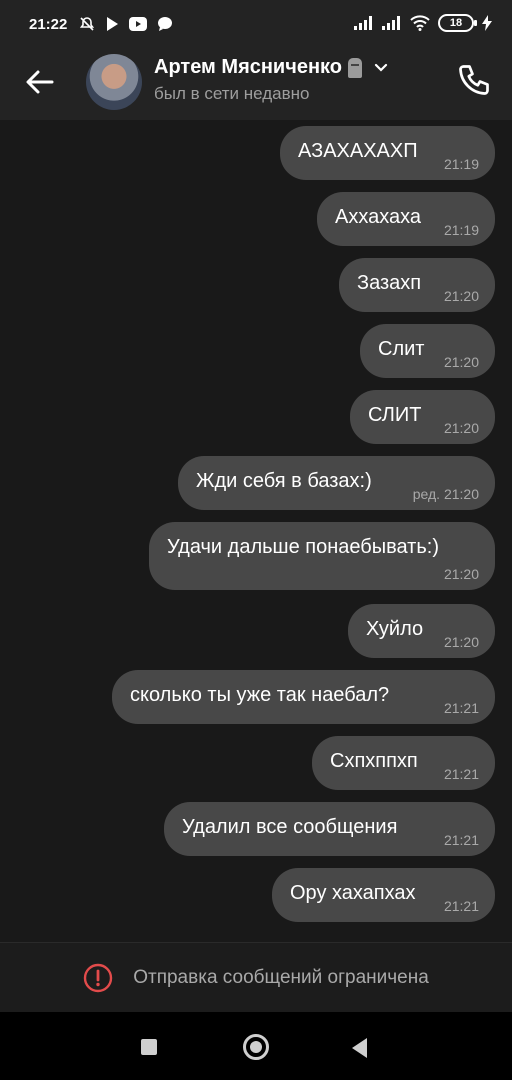 The width and height of the screenshot is (512, 1080). I want to click on message-bubble: Аххахаха 21:19, so click(406, 219).